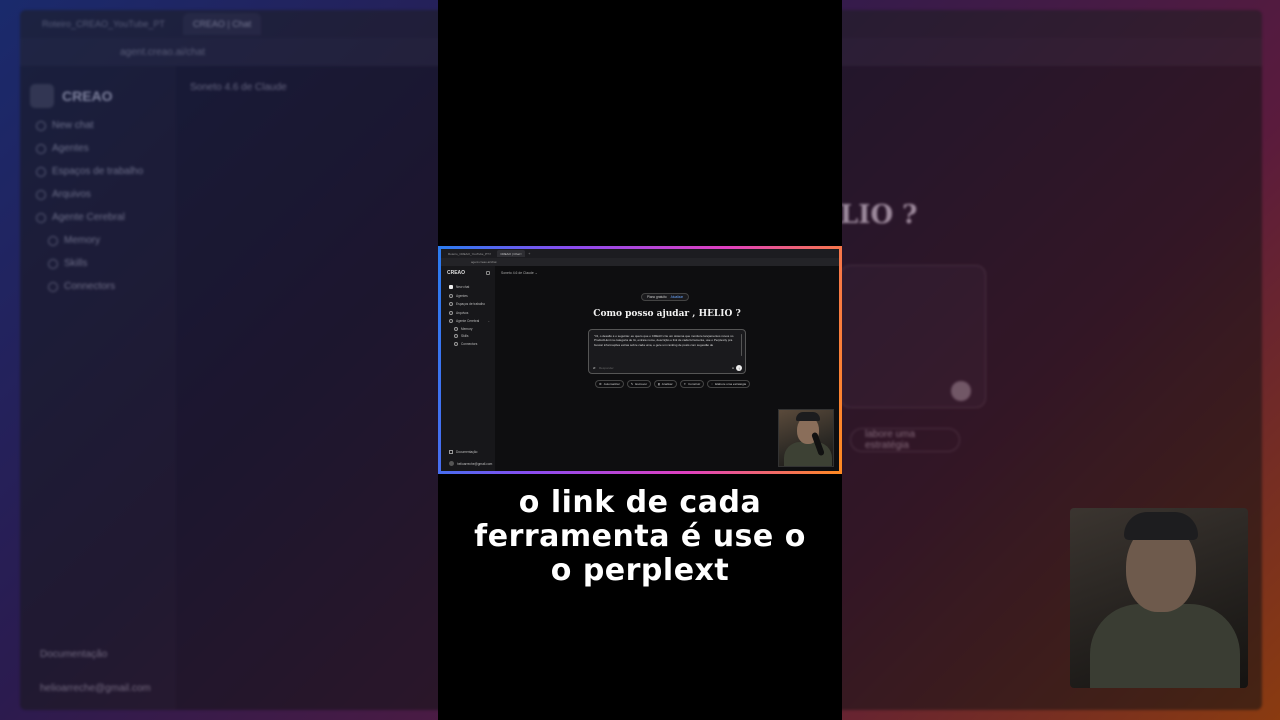 The width and height of the screenshot is (1280, 720). Describe the element at coordinates (879, 215) in the screenshot. I see `background-greeting: LIO ?` at that location.